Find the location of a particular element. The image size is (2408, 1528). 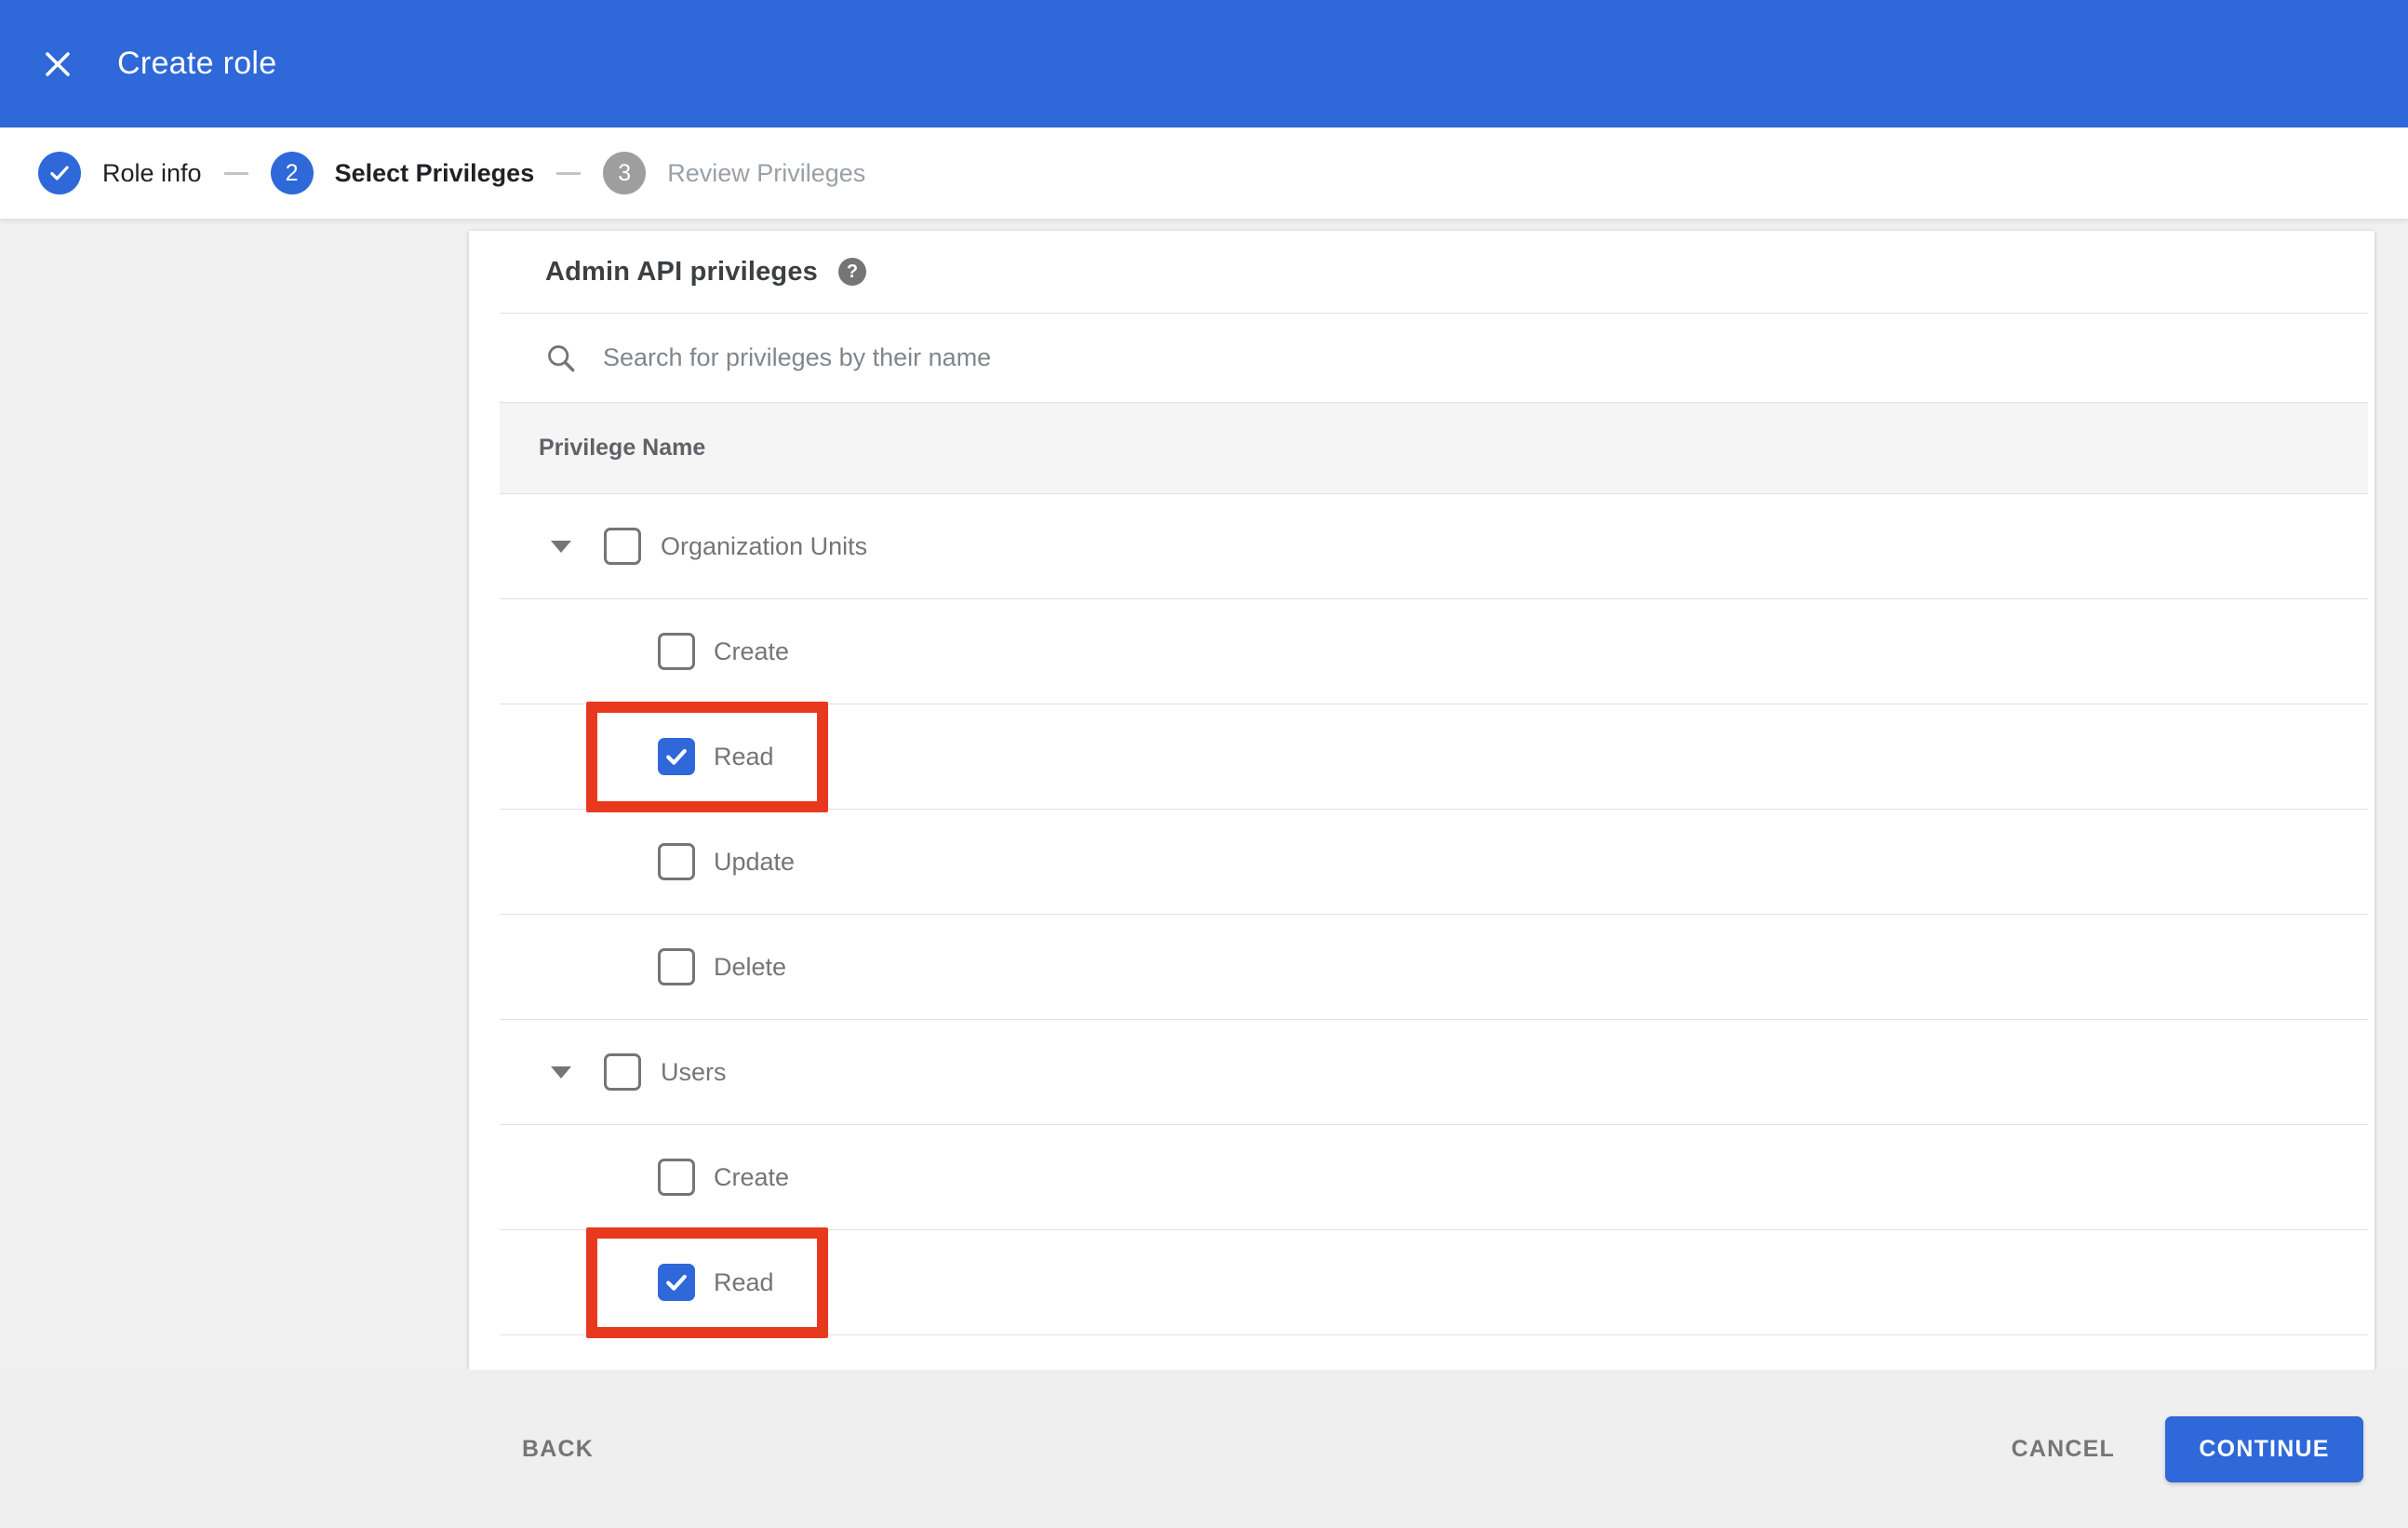

search-row is located at coordinates (1434, 358).